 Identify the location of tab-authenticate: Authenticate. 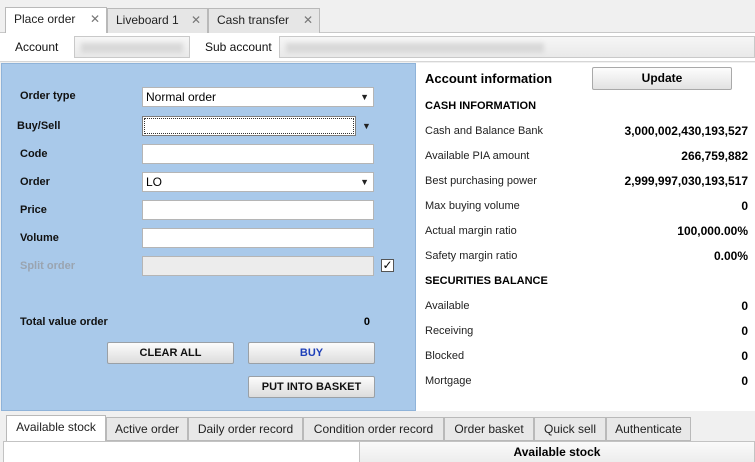
(648, 429).